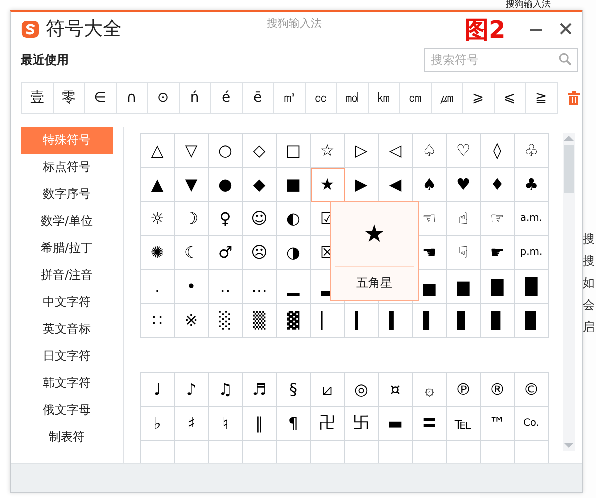  I want to click on category-item: 制表符, so click(67, 437).